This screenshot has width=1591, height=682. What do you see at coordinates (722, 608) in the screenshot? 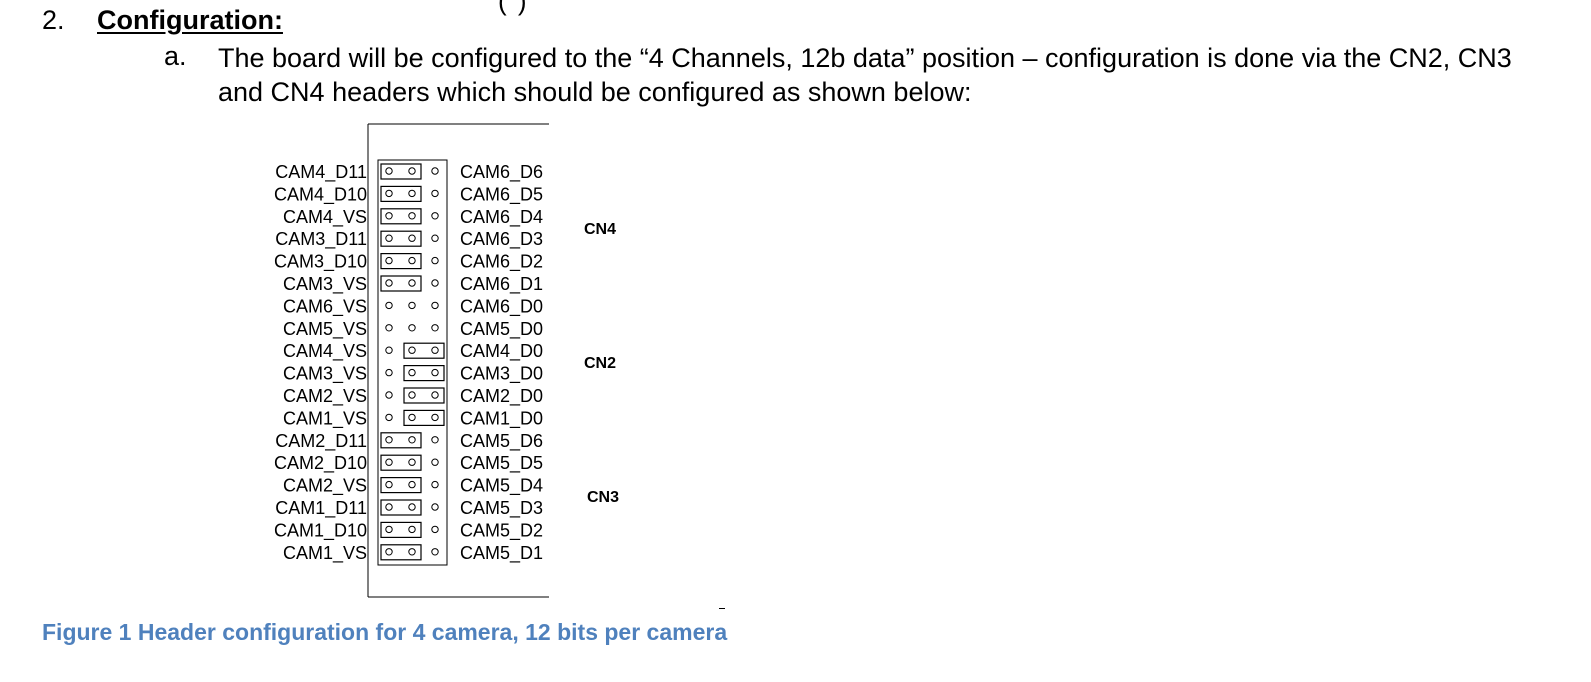
I see `stray-mark` at bounding box center [722, 608].